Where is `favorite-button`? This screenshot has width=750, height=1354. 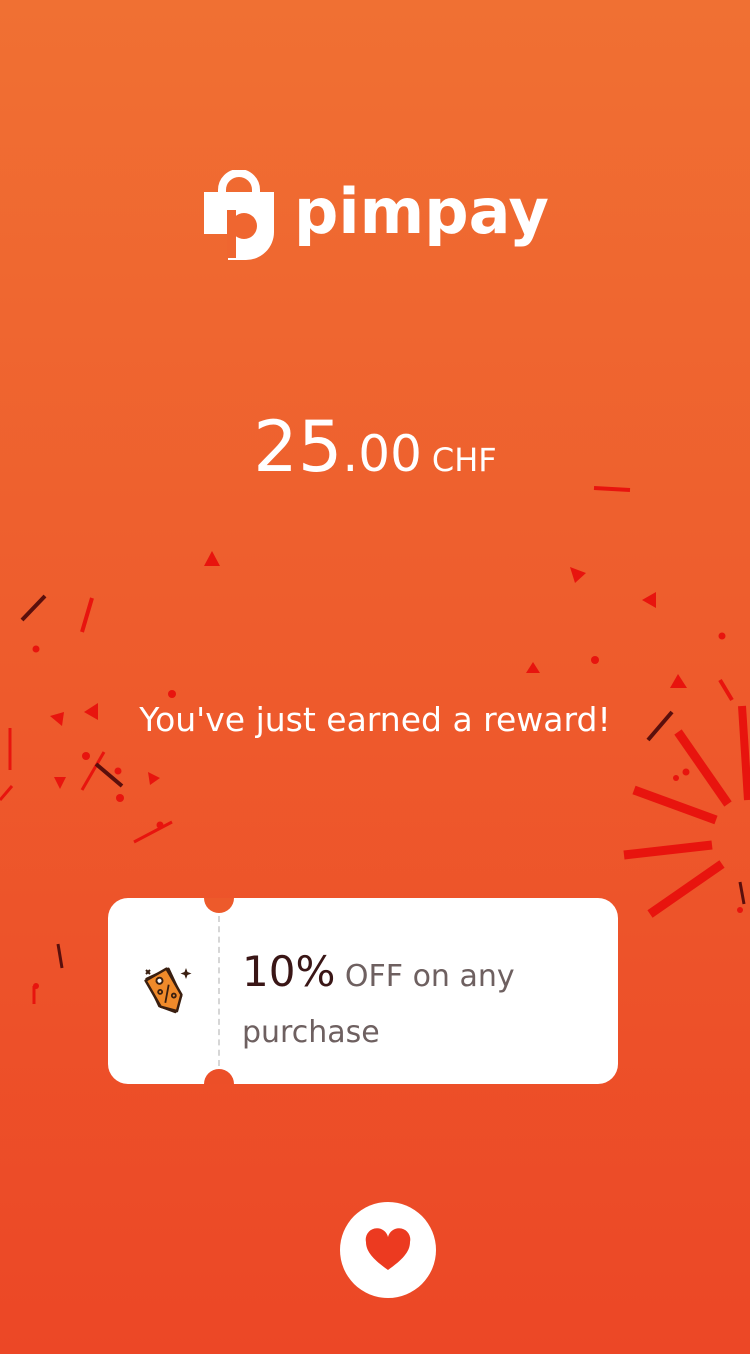 favorite-button is located at coordinates (388, 1250).